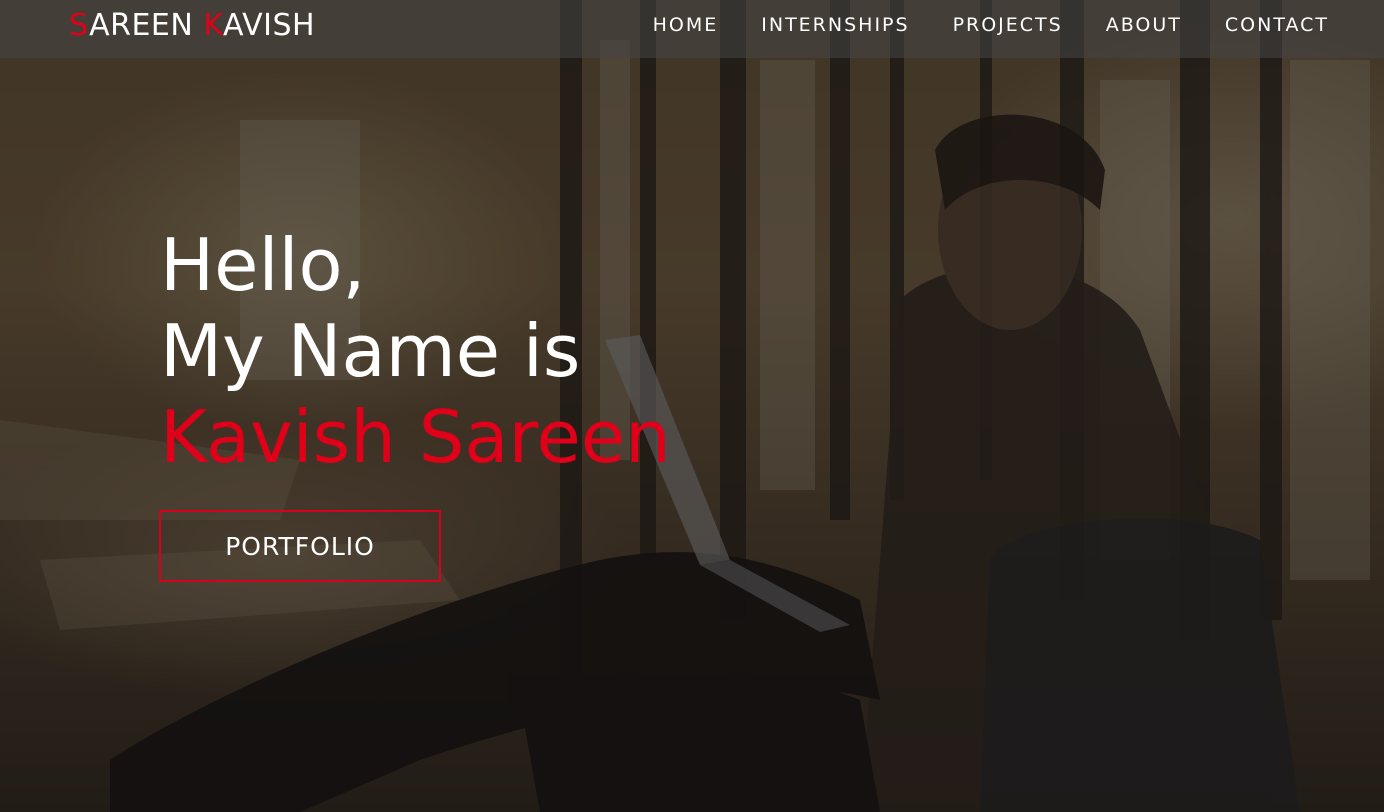 The image size is (1384, 812). I want to click on nav-link-projects: PROJECTS, so click(1008, 25).